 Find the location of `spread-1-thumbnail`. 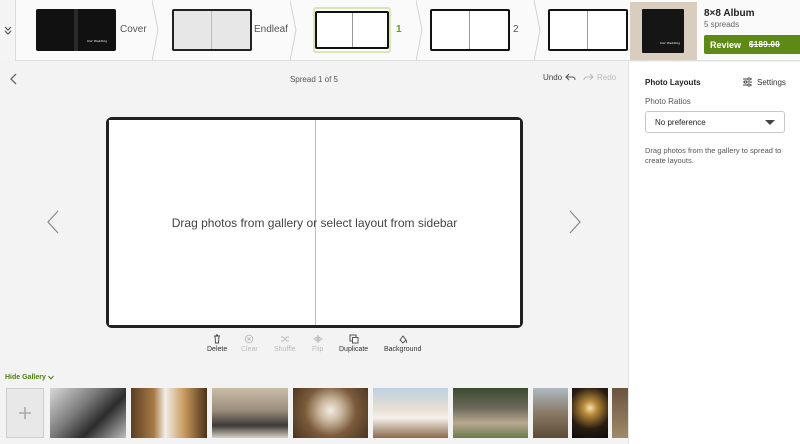

spread-1-thumbnail is located at coordinates (352, 30).